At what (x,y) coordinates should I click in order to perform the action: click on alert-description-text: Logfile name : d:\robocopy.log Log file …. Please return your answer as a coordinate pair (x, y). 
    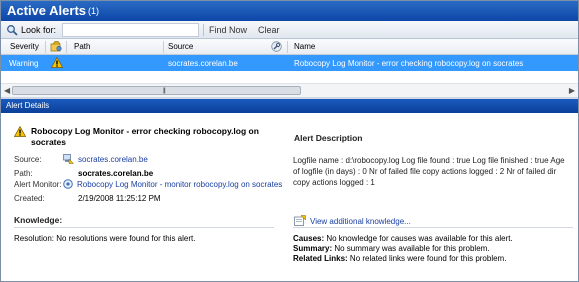
    Looking at the image, I should click on (429, 171).